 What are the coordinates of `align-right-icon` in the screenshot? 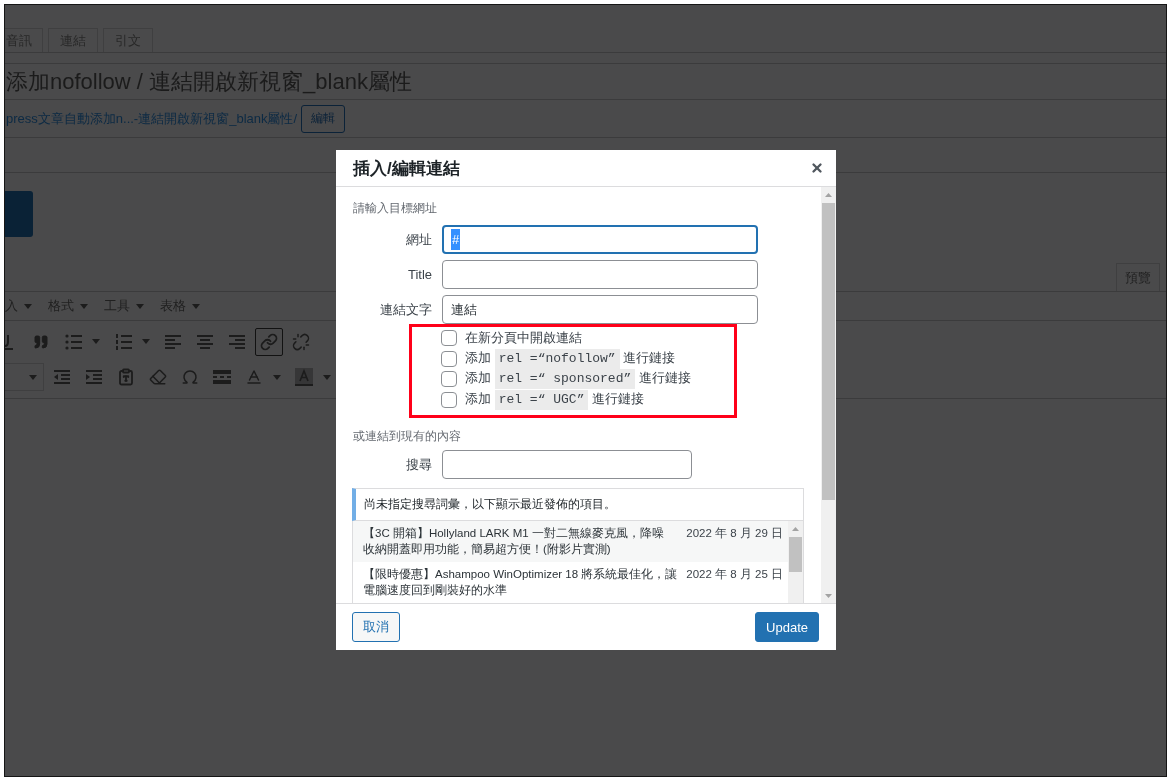 It's located at (237, 341).